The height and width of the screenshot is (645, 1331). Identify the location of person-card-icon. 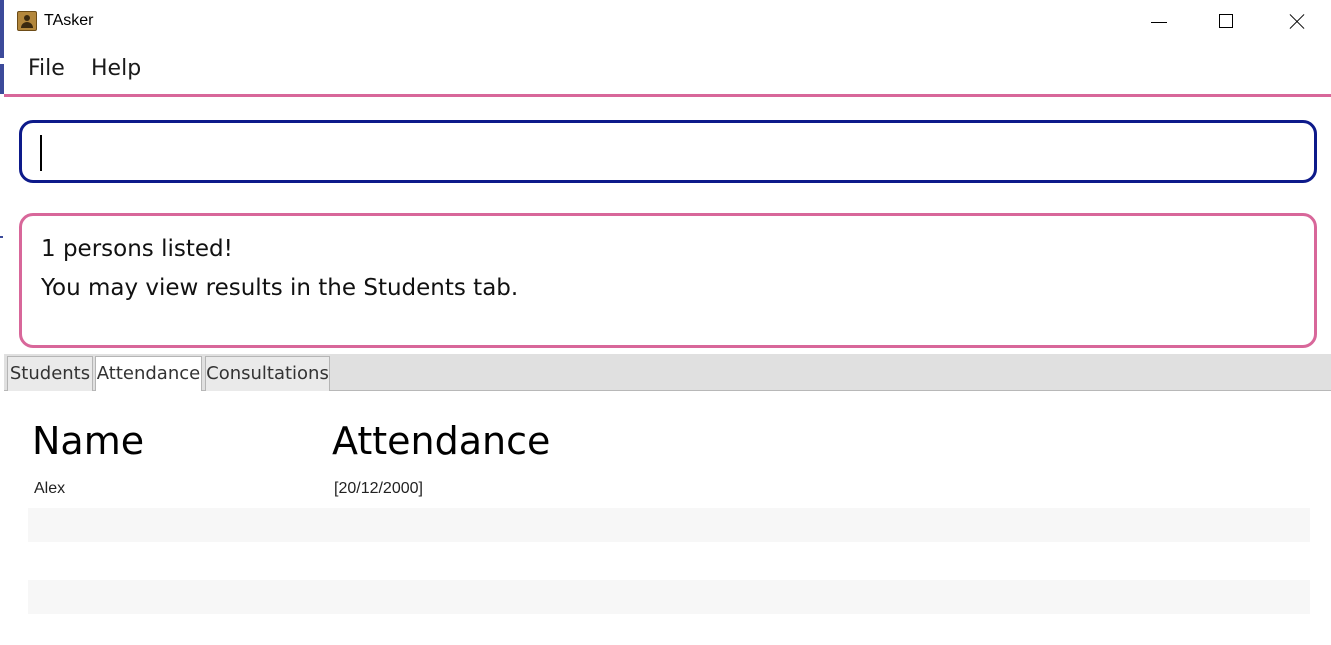
(27, 21).